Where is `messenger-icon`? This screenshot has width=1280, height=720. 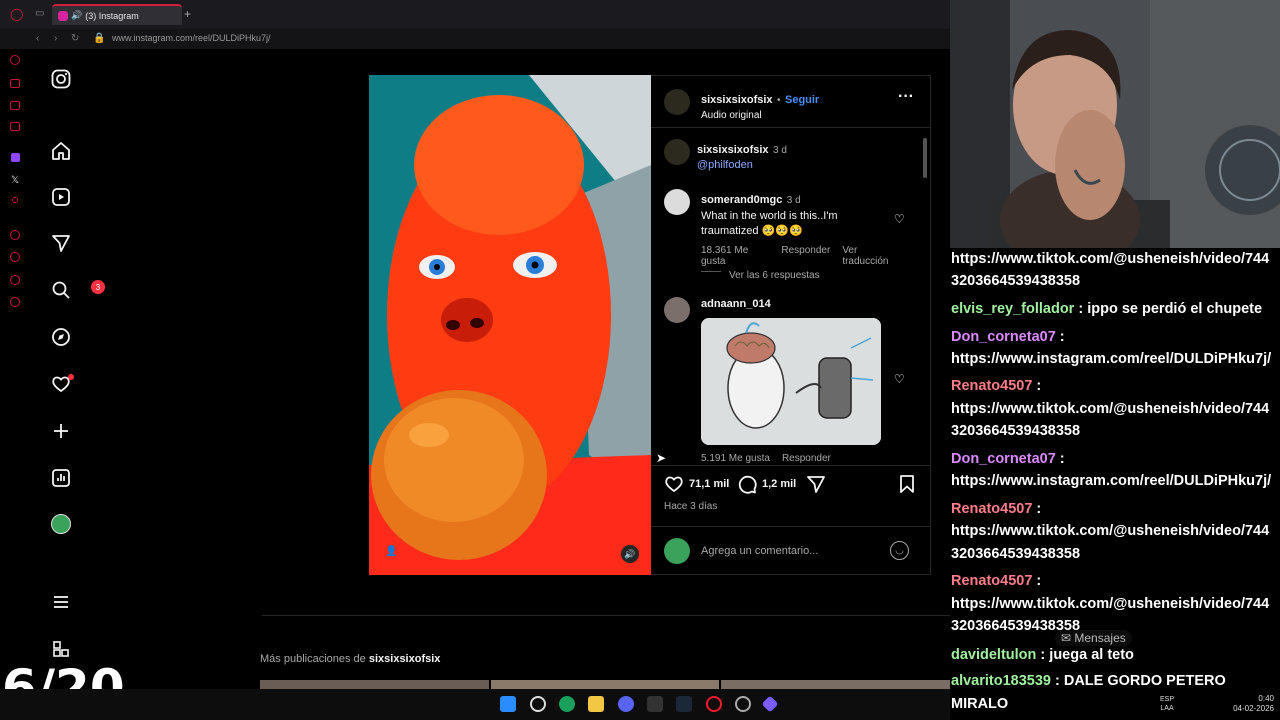 messenger-icon is located at coordinates (15, 105).